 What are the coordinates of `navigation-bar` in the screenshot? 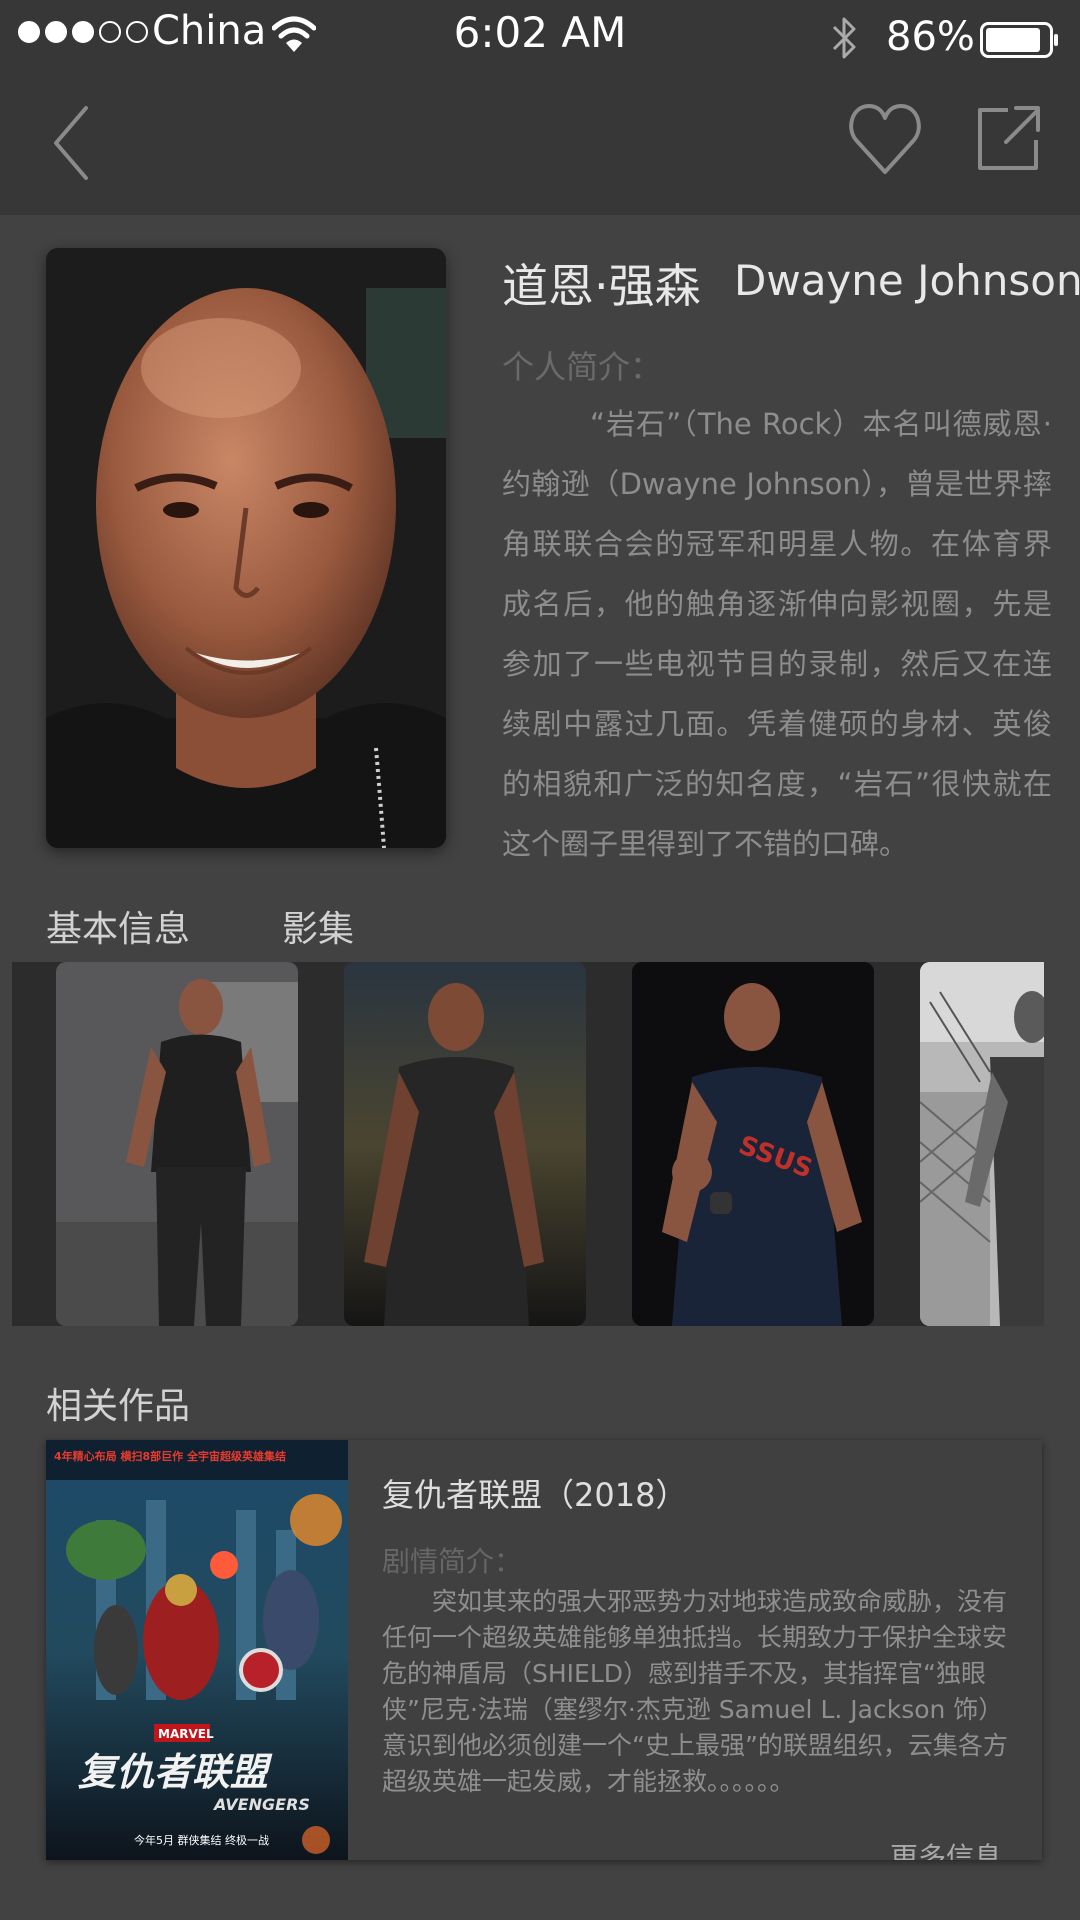 It's located at (540, 142).